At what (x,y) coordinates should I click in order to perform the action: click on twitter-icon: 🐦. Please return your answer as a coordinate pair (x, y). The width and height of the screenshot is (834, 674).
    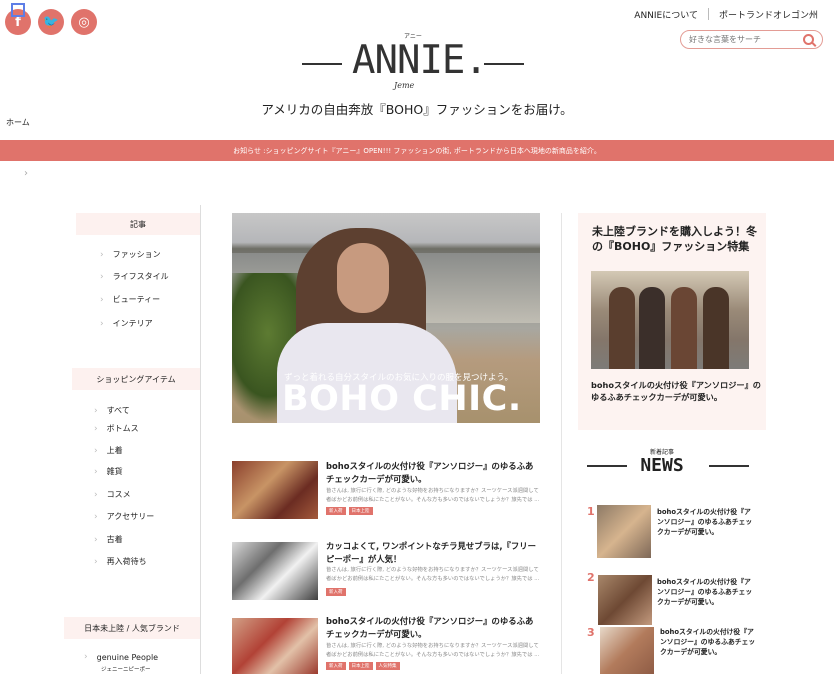
    Looking at the image, I should click on (51, 22).